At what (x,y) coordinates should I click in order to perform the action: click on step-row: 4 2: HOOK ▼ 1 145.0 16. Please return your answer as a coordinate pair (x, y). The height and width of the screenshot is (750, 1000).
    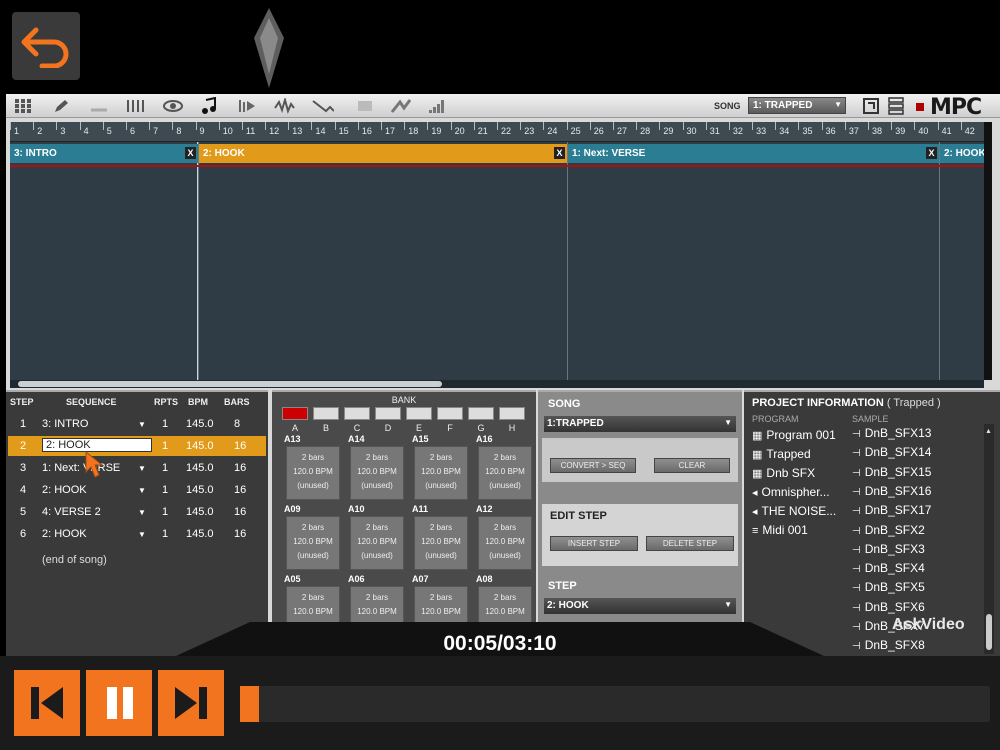
    Looking at the image, I should click on (137, 490).